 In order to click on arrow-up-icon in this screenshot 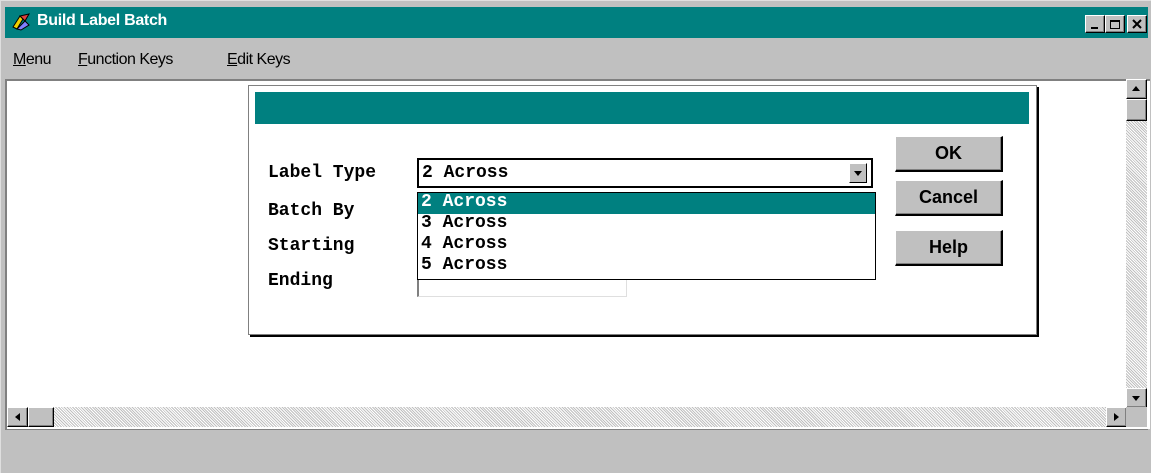, I will do `click(1136, 88)`.